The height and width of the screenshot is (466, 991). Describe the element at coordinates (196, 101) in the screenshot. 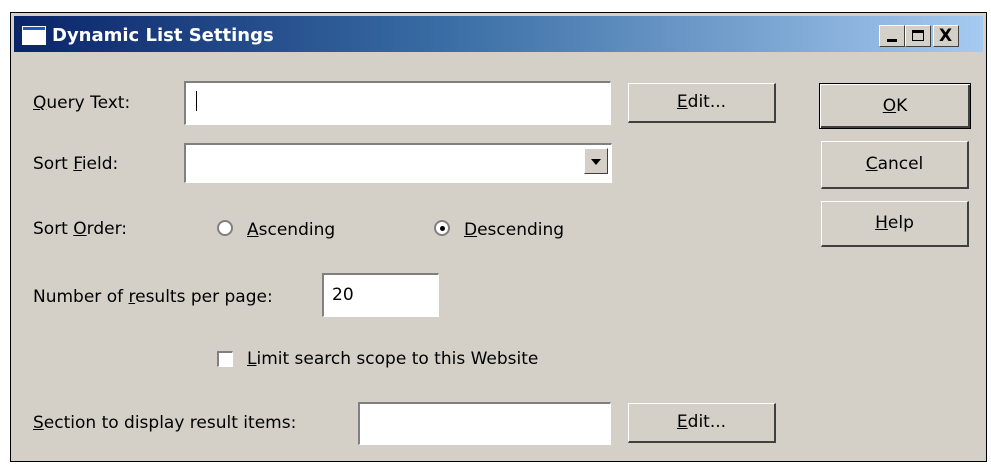

I see `text-caret` at that location.